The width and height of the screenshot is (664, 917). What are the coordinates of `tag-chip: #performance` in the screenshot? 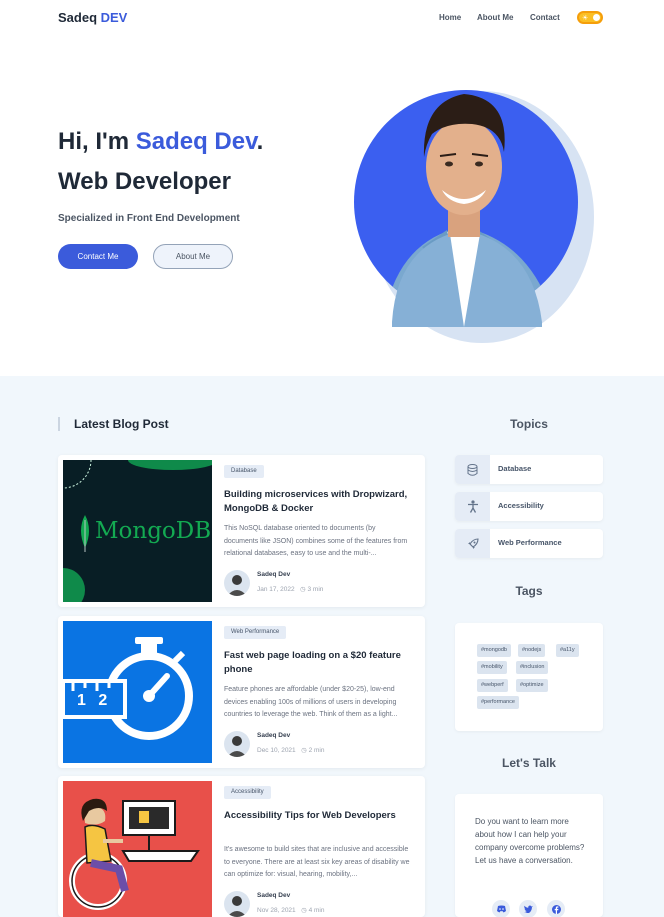 It's located at (498, 702).